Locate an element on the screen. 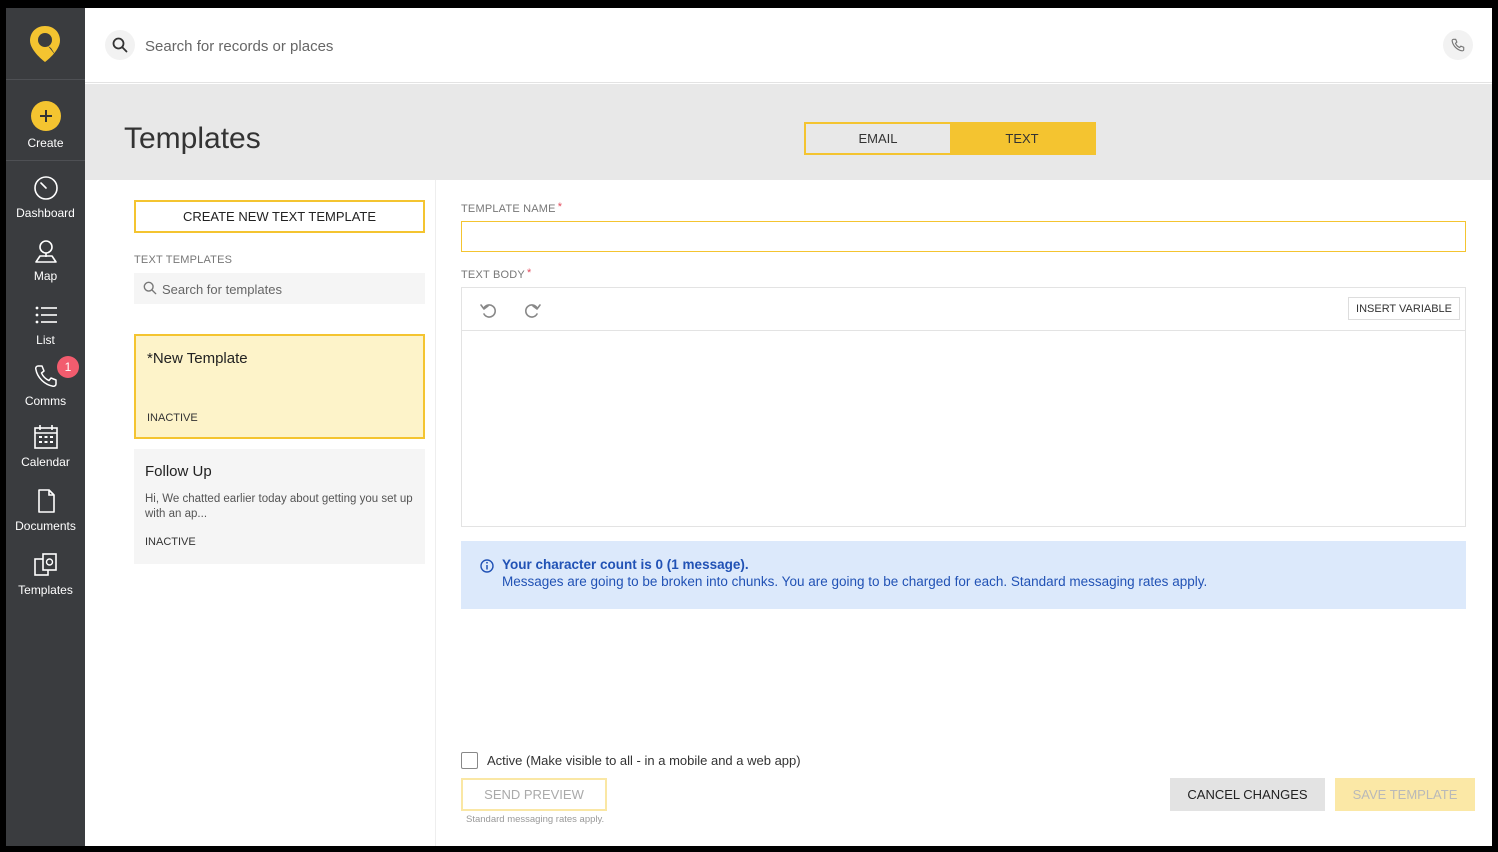 This screenshot has width=1498, height=852. save-template-button: SAVE TEMPLATE is located at coordinates (1405, 794).